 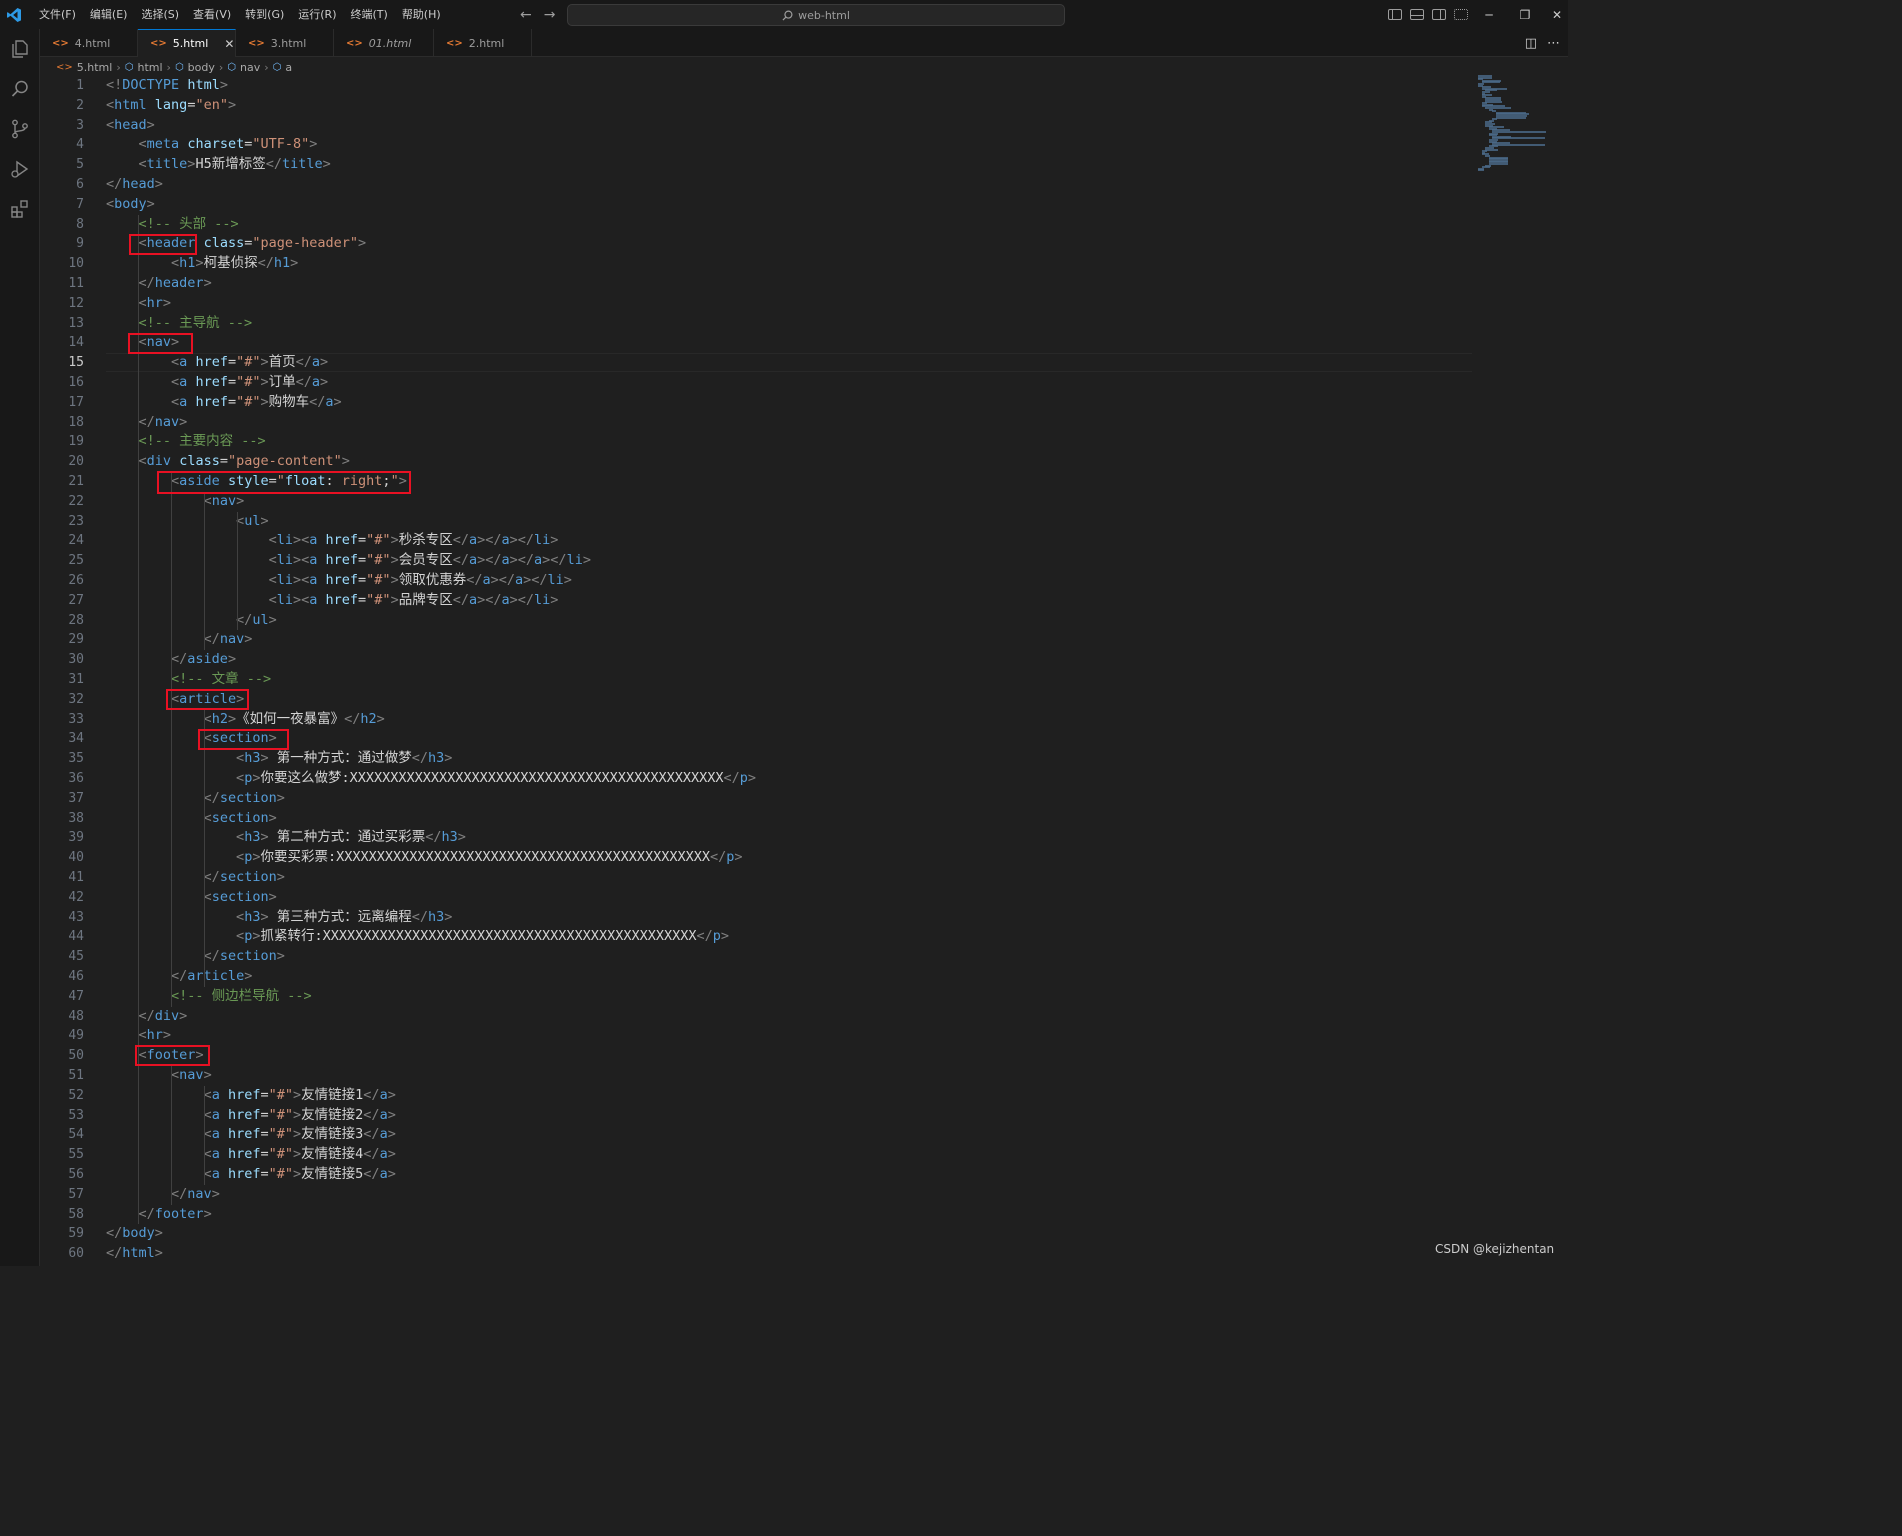 I want to click on code-line: <a href="#">友情链接5</a>, so click(x=251, y=1175).